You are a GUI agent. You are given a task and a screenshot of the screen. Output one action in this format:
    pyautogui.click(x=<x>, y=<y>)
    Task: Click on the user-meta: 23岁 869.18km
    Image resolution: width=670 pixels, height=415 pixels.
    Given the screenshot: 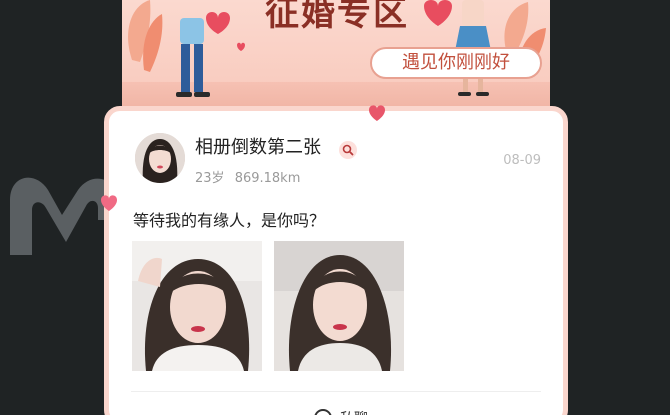 What is the action you would take?
    pyautogui.click(x=250, y=176)
    